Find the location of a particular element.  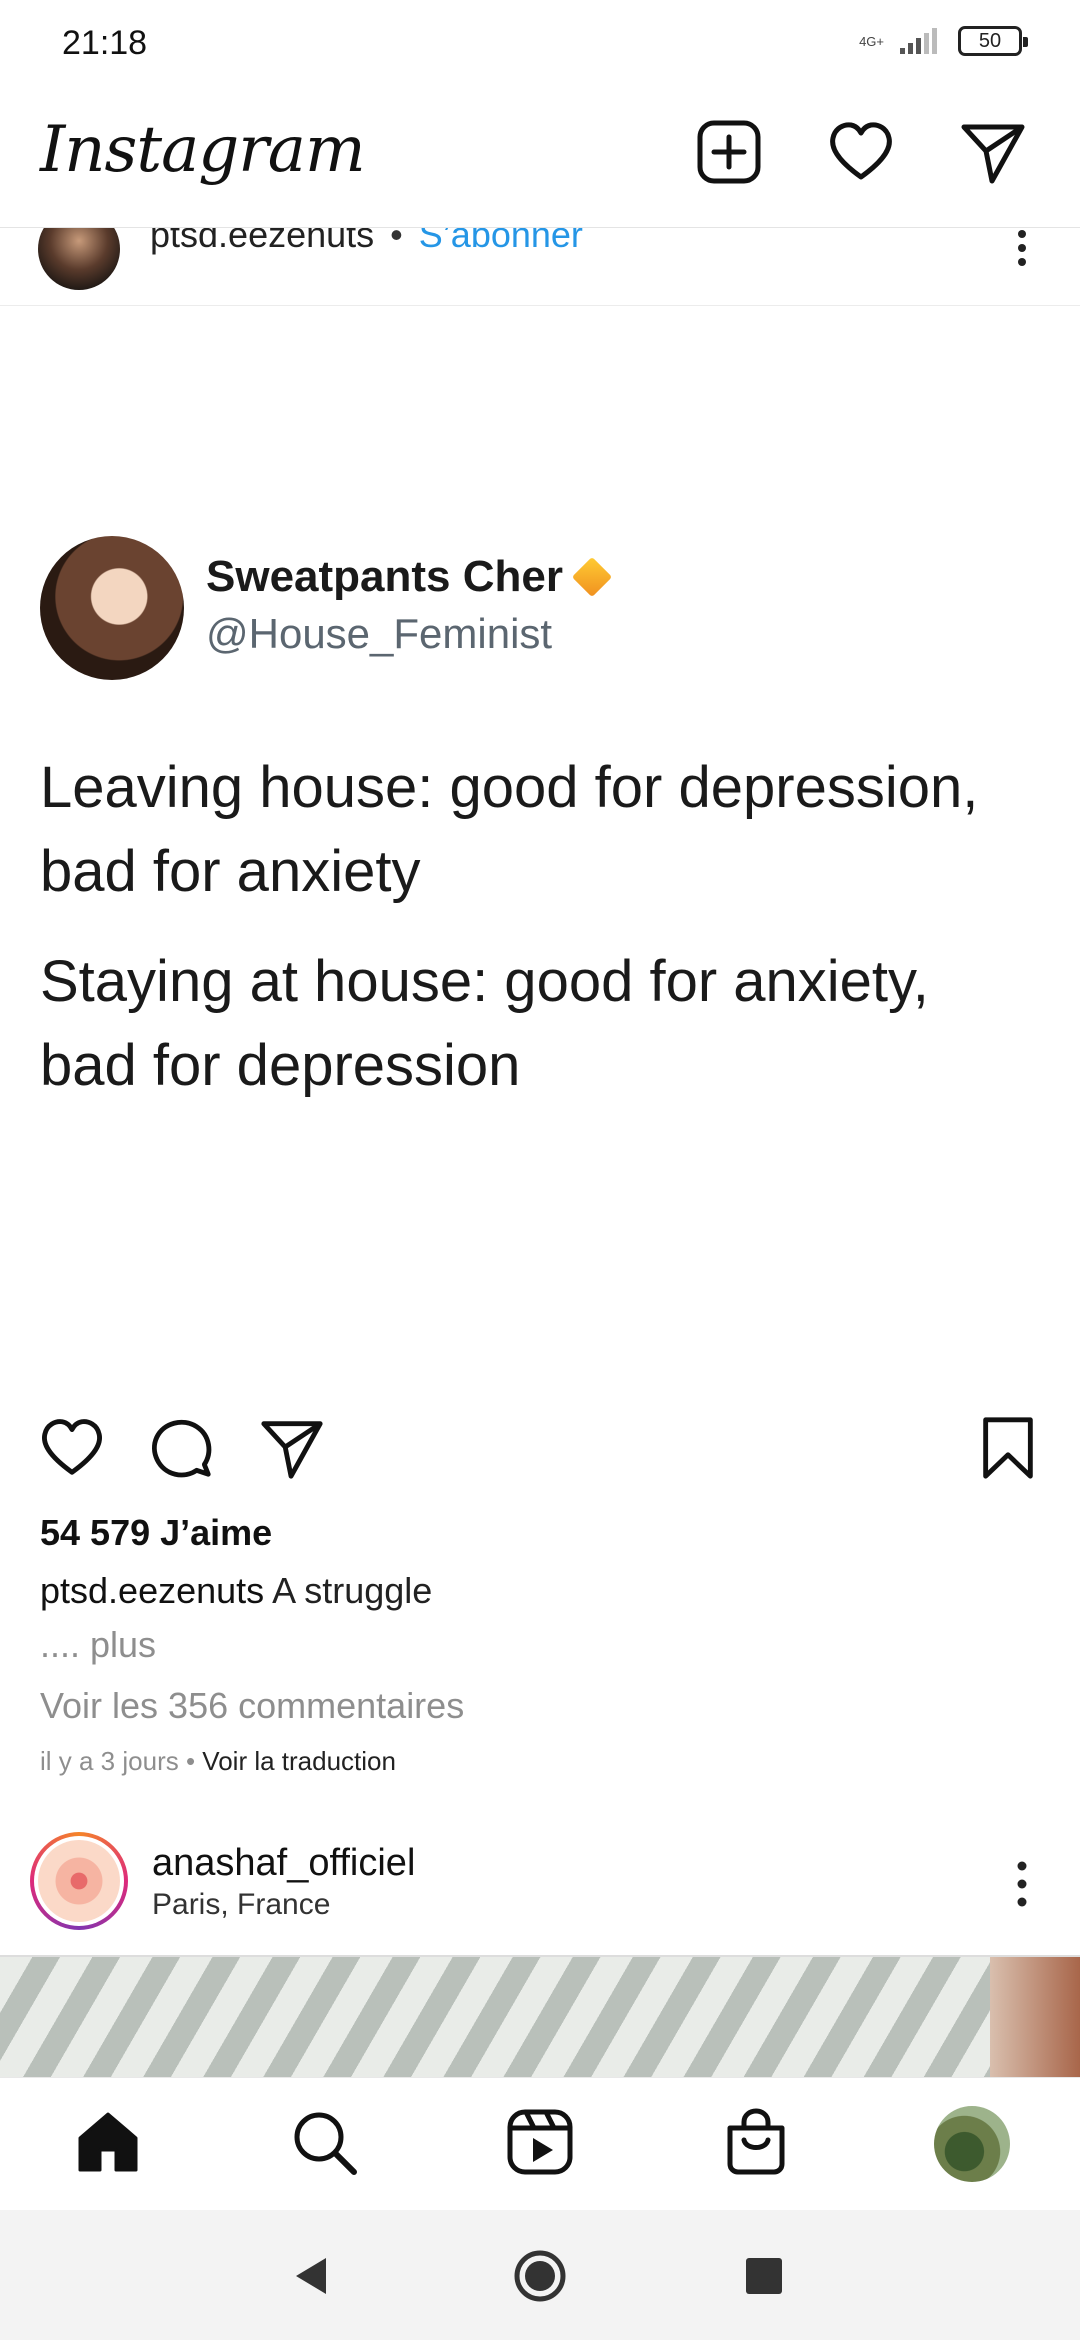

system-navigation is located at coordinates (540, 2275).